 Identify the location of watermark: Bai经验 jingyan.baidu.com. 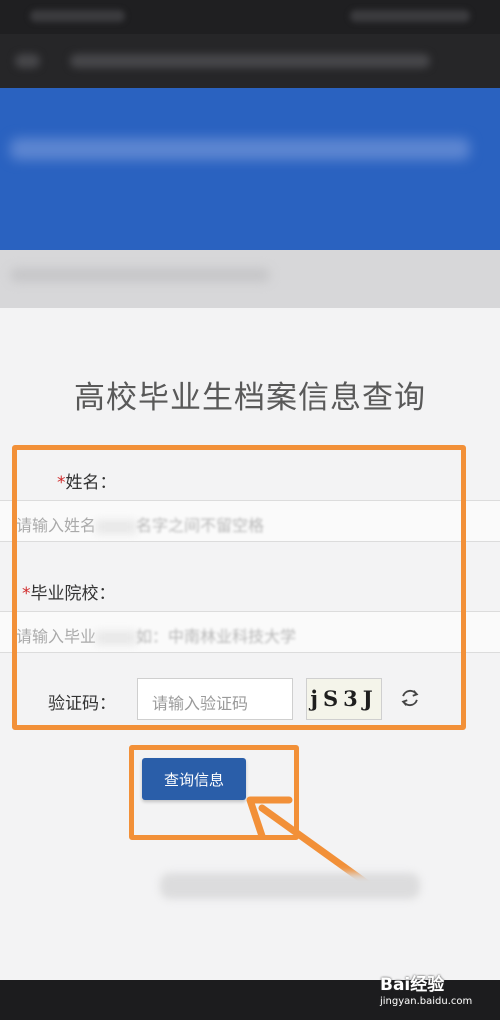
(440, 993).